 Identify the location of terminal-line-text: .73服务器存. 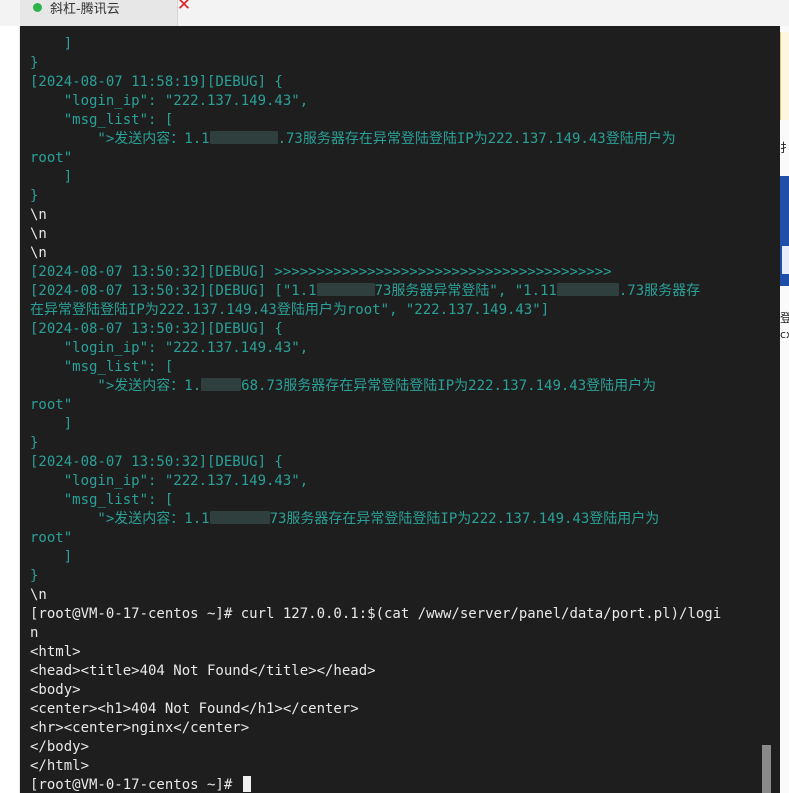
(659, 291).